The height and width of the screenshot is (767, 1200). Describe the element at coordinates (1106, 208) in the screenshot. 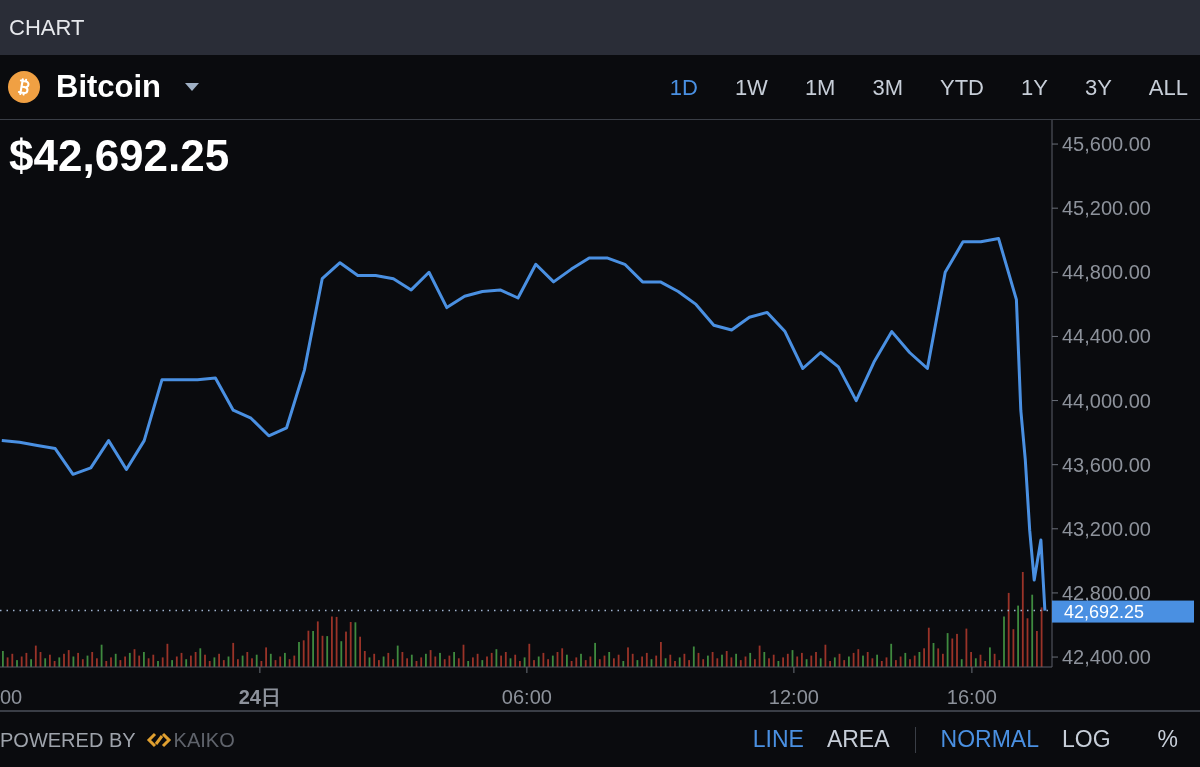

I see `y-axis-label: 45,200.00` at that location.